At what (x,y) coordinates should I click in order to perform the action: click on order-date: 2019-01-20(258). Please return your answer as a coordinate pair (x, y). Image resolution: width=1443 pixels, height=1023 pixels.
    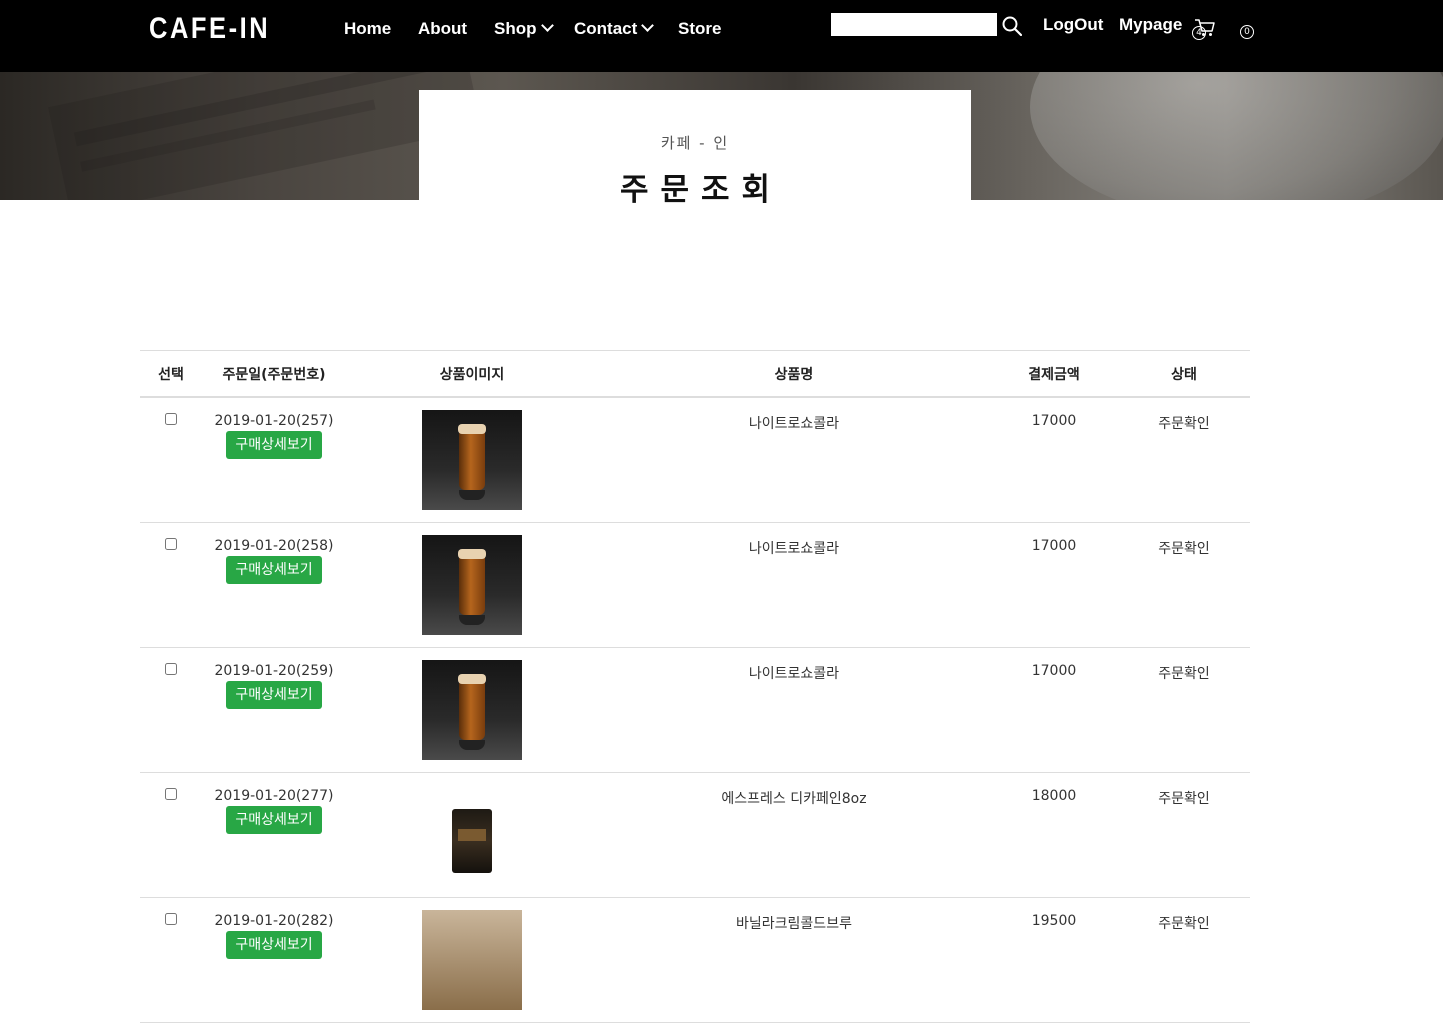
    Looking at the image, I should click on (274, 546).